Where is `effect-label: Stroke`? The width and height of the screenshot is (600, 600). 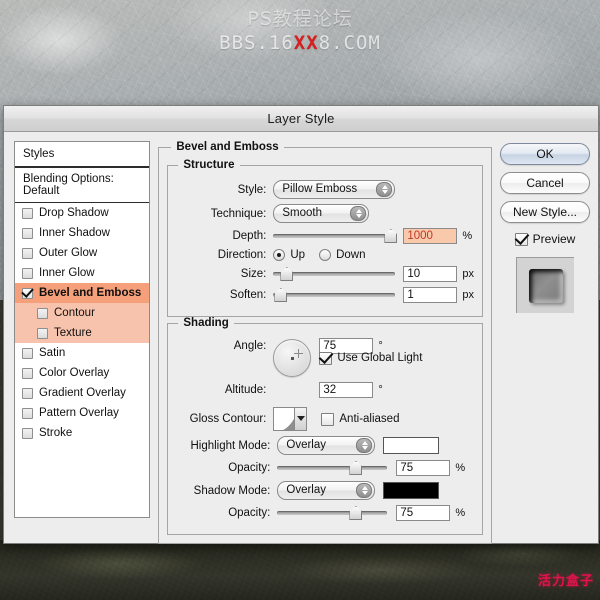 effect-label: Stroke is located at coordinates (56, 433).